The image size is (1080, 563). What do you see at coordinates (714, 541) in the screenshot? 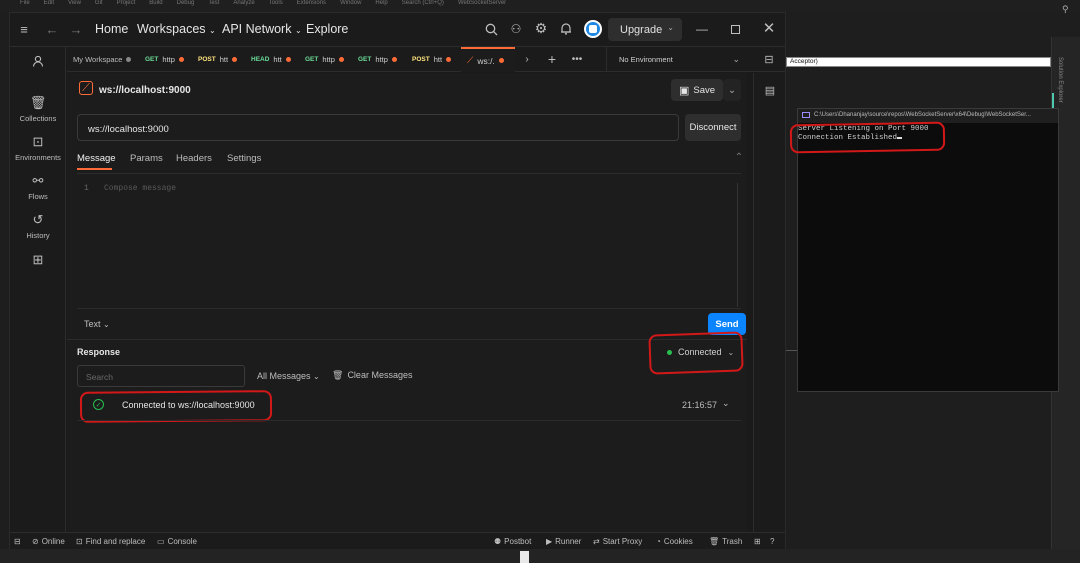
I see `trash-icon: 🗑` at bounding box center [714, 541].